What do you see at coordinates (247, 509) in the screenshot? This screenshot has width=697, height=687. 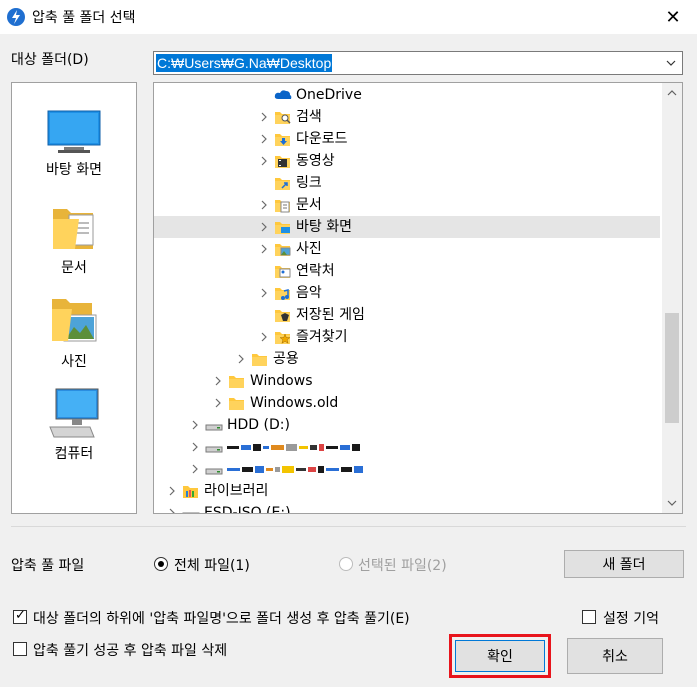 I see `tree-item-label: ESD-ISO (E:)` at bounding box center [247, 509].